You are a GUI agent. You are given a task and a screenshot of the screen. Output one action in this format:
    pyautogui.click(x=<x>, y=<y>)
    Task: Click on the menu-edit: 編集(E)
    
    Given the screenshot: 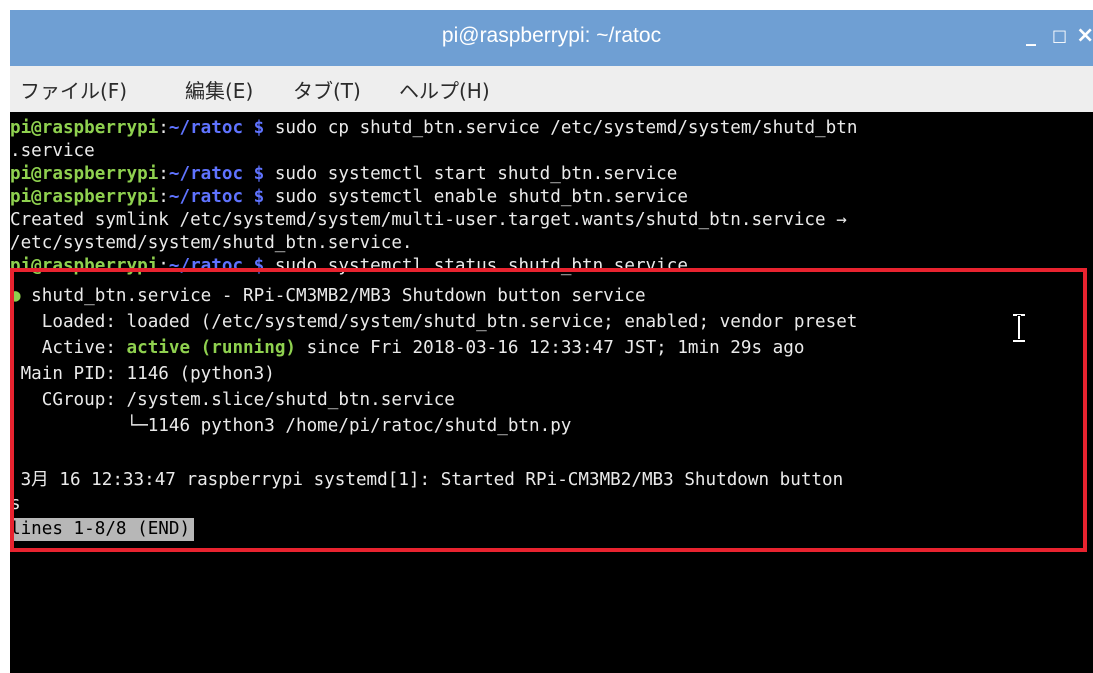 What is the action you would take?
    pyautogui.click(x=219, y=89)
    